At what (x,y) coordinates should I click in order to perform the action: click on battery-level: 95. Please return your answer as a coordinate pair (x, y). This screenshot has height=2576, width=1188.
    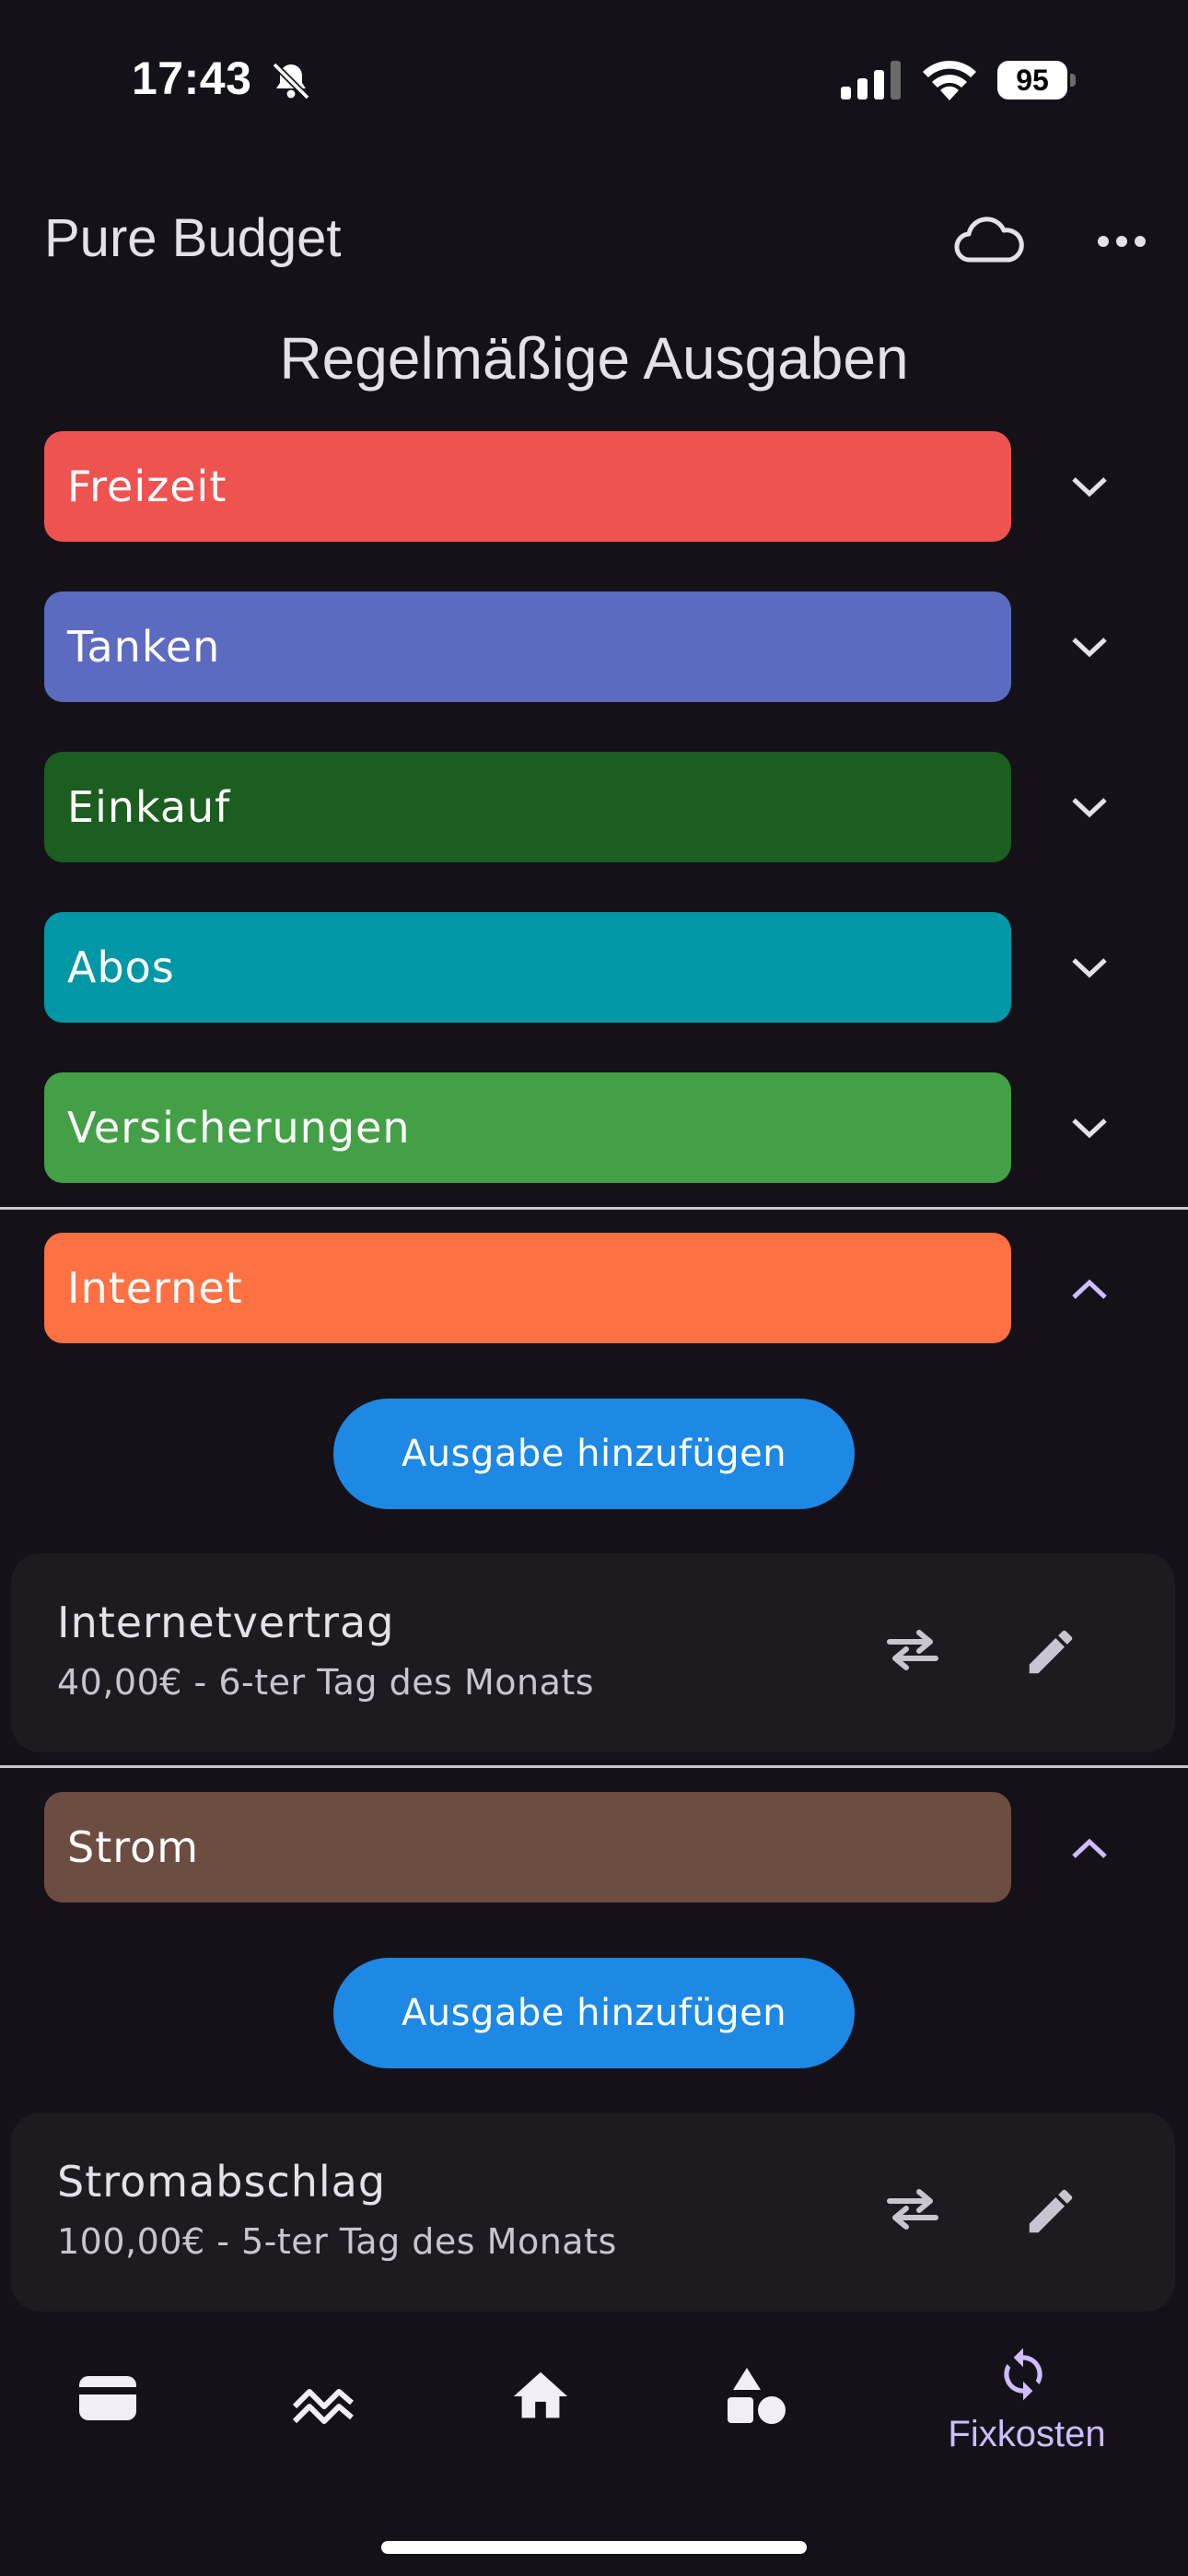
    Looking at the image, I should click on (1032, 80).